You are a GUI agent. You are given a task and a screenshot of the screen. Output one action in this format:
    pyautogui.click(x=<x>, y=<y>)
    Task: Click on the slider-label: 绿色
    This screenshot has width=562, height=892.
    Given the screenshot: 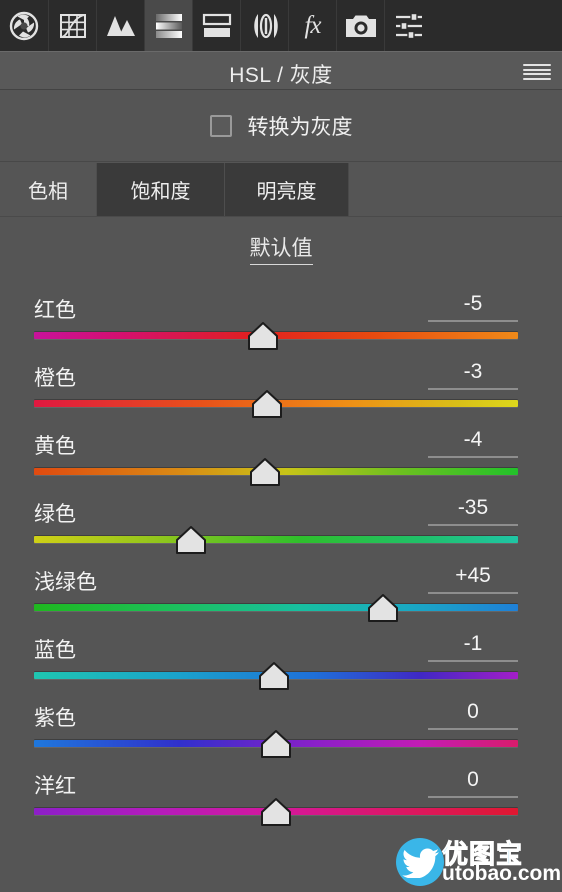 What is the action you would take?
    pyautogui.click(x=55, y=514)
    